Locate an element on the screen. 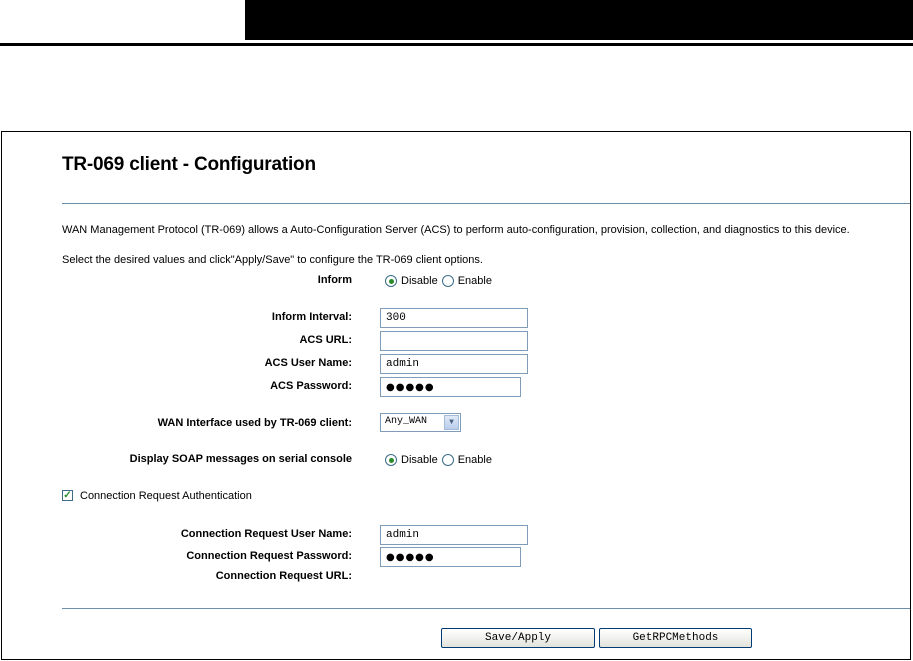  page-title: TR-069 client - Configuration is located at coordinates (189, 164).